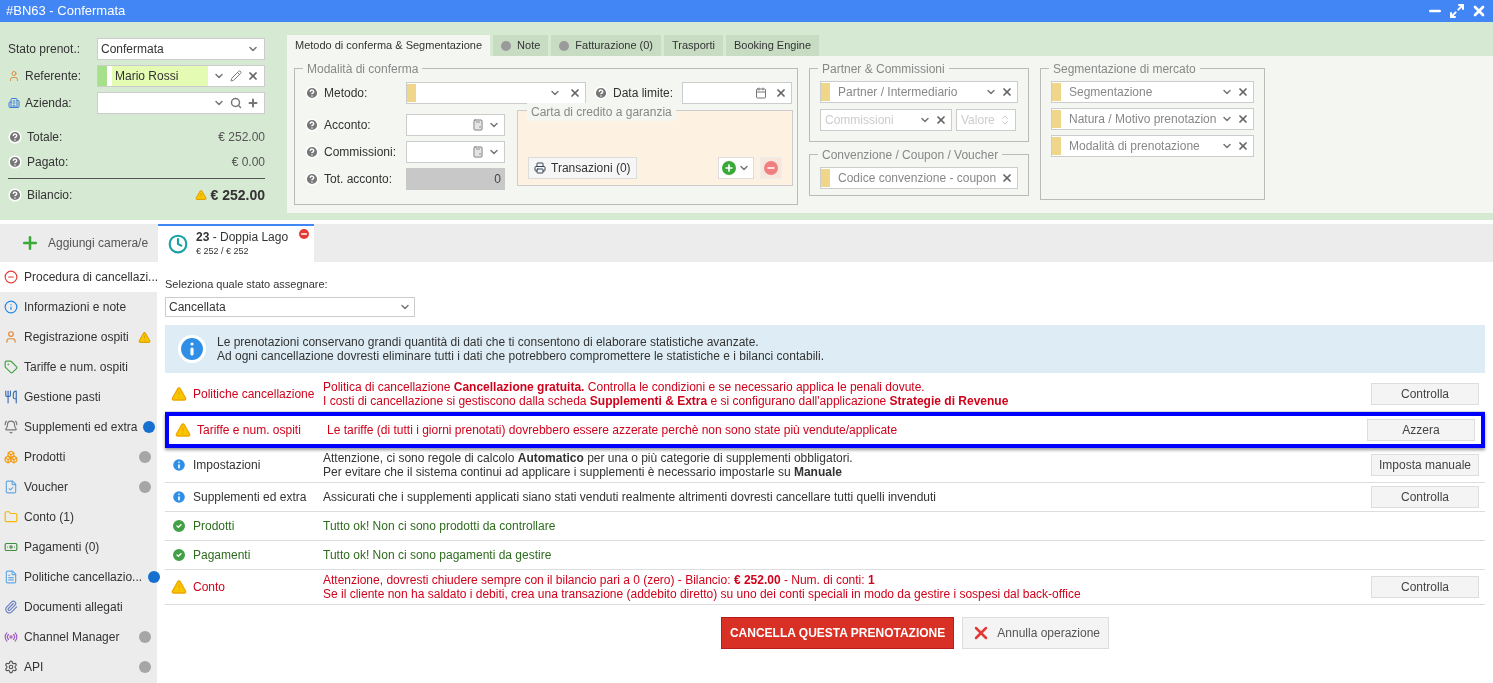 Image resolution: width=1493 pixels, height=683 pixels. I want to click on add-menu-button, so click(736, 168).